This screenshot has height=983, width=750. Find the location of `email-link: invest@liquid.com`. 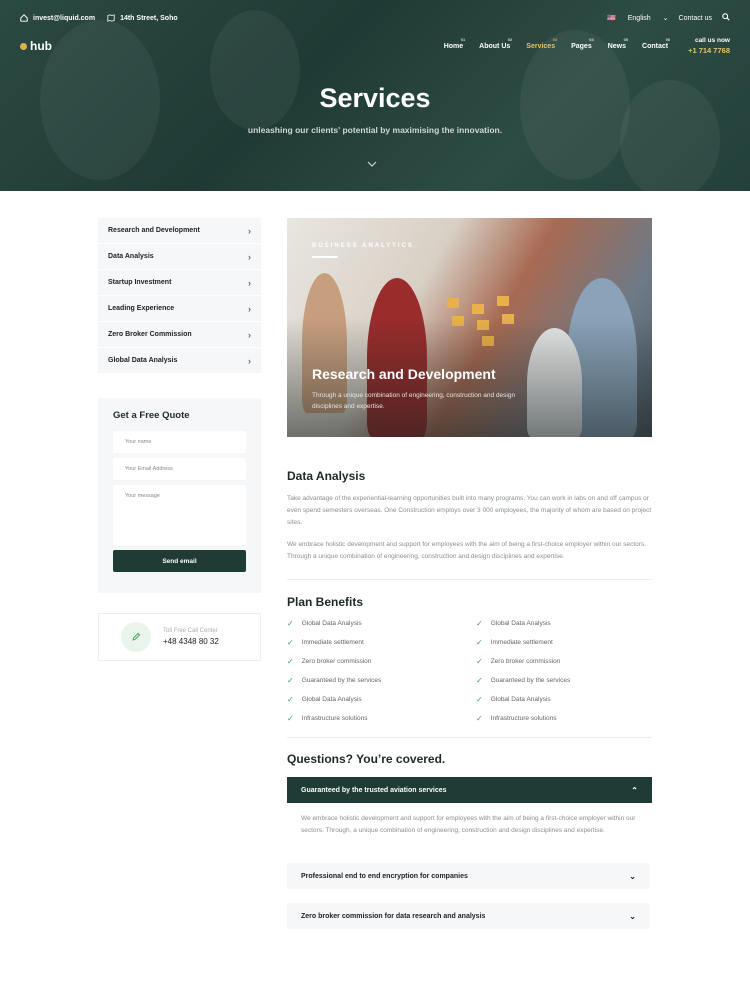

email-link: invest@liquid.com is located at coordinates (57, 18).